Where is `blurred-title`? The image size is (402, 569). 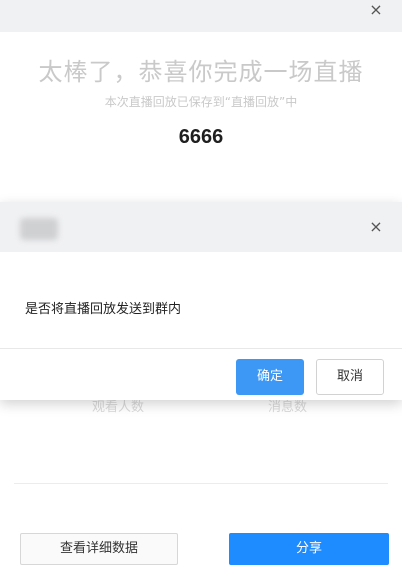 blurred-title is located at coordinates (39, 229).